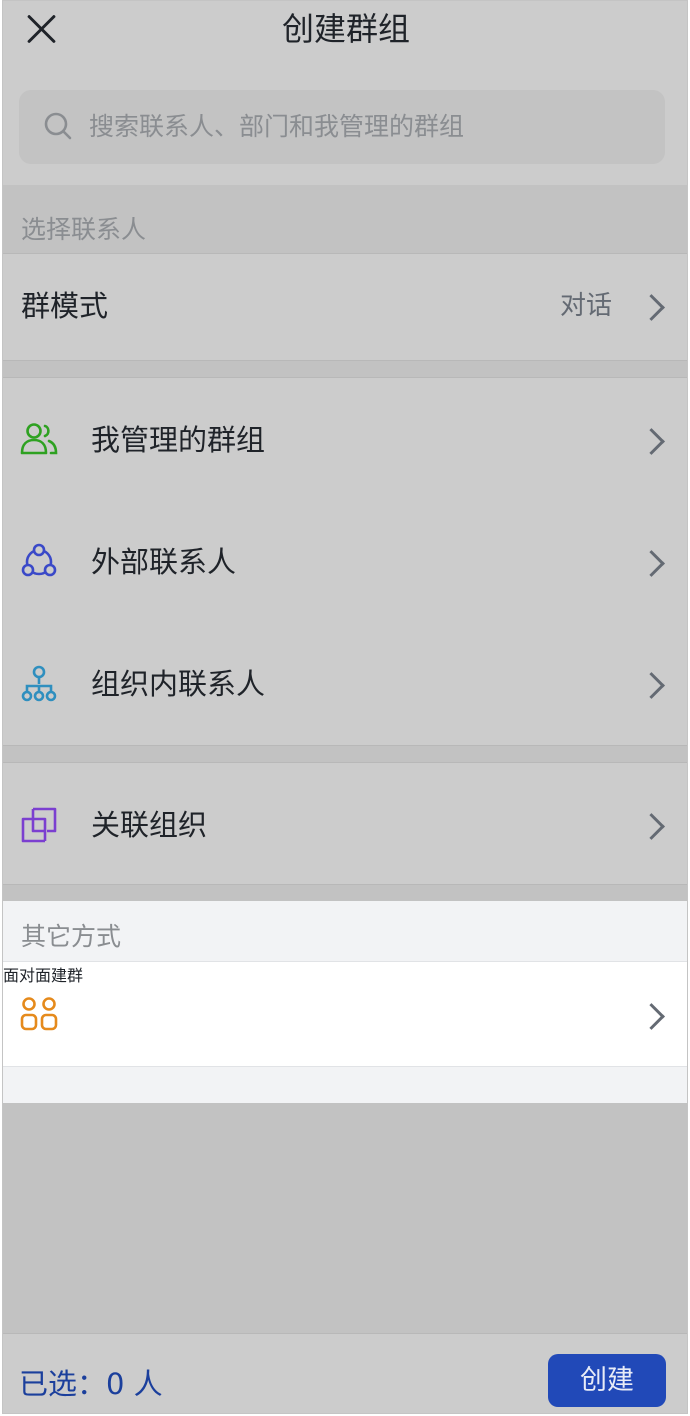 The image size is (690, 1416). Describe the element at coordinates (84, 229) in the screenshot. I see `section-label-select-contacts: 选择联系人` at that location.